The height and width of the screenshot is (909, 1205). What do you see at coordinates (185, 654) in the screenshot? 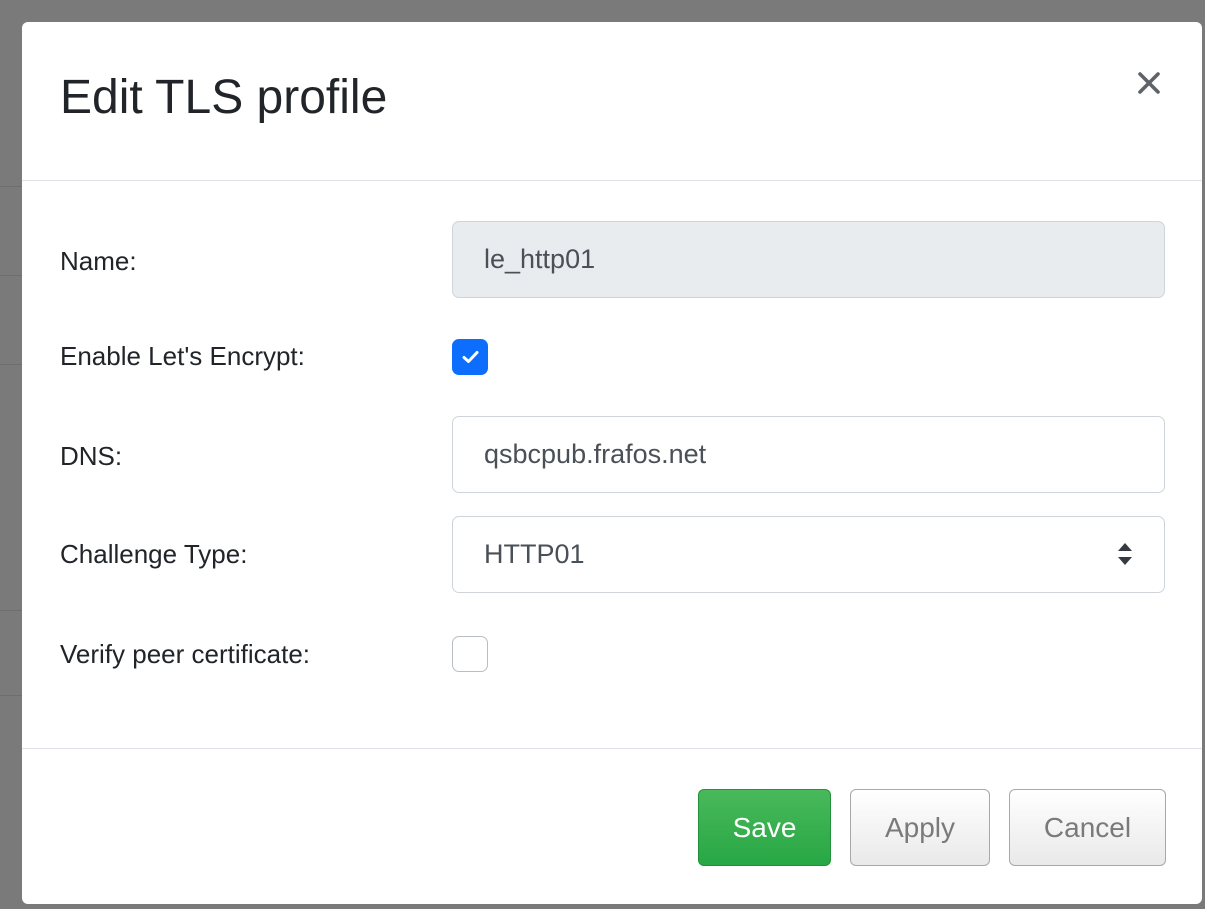
I see `verify-peer-certificate-label: Verify peer certificate:` at bounding box center [185, 654].